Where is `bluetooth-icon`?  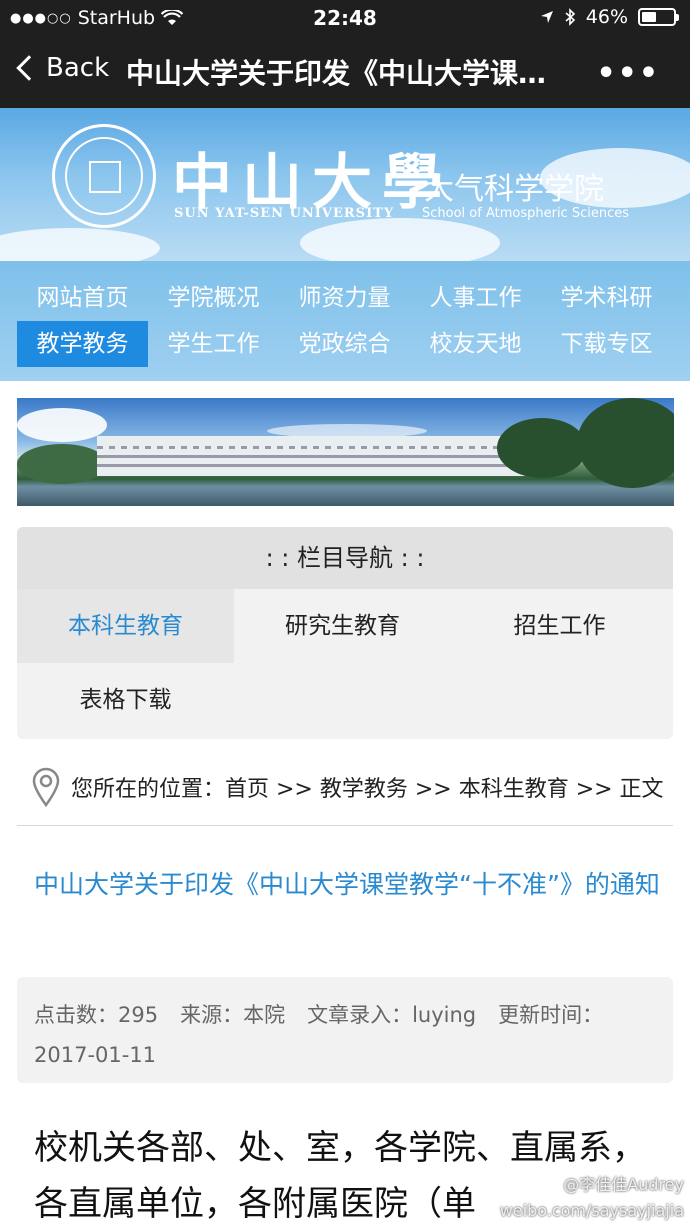
bluetooth-icon is located at coordinates (570, 17).